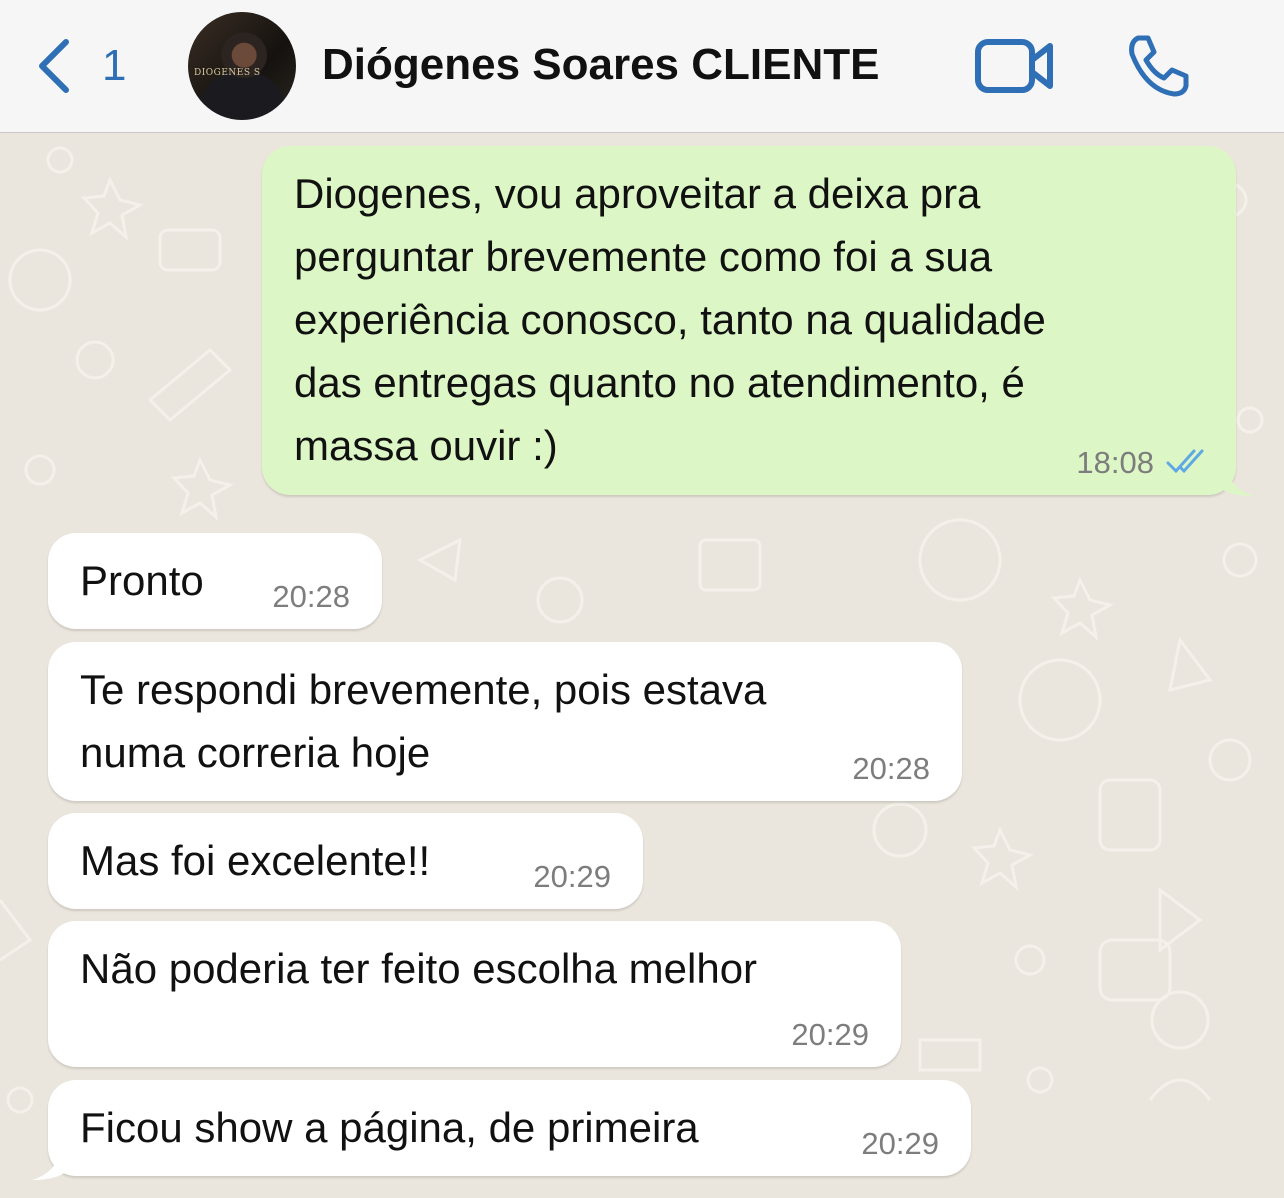  What do you see at coordinates (255, 860) in the screenshot?
I see `message-text: Mas foi excelente!!` at bounding box center [255, 860].